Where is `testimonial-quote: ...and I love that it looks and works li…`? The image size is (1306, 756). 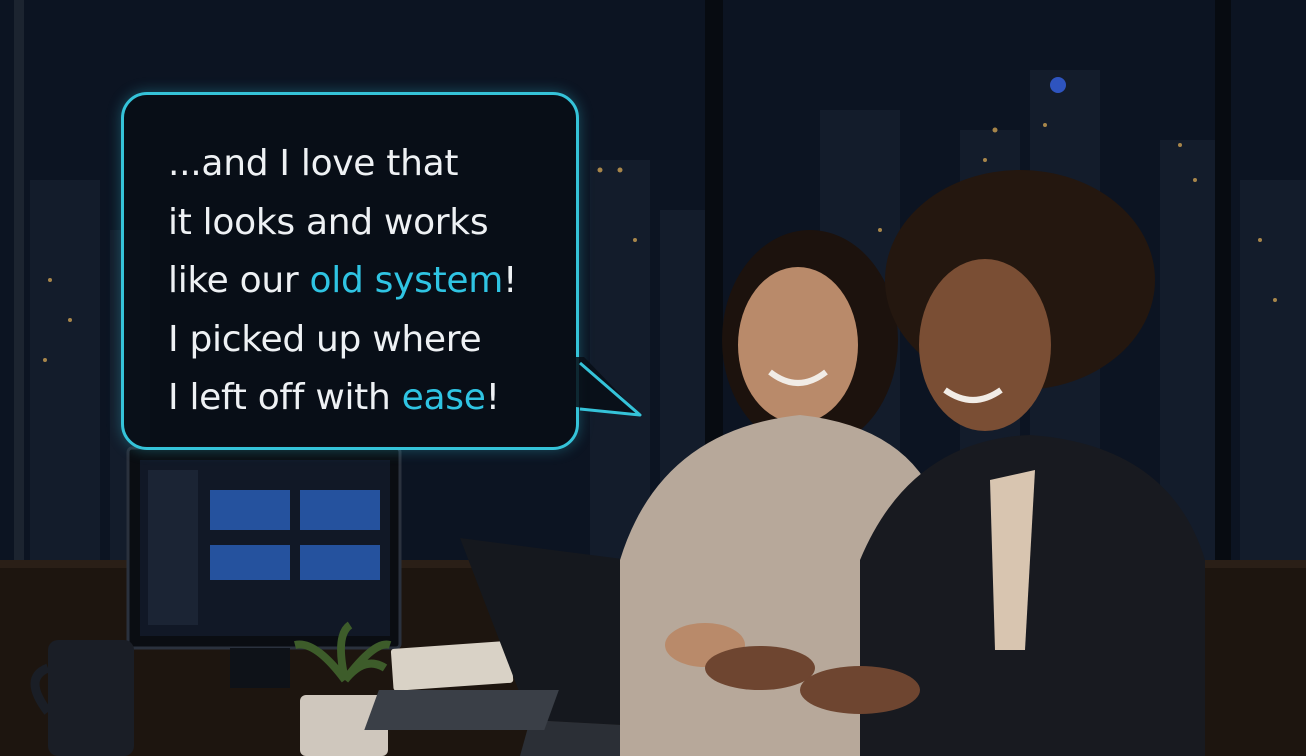
testimonial-quote: ...and I love that it looks and works li… is located at coordinates (372, 281).